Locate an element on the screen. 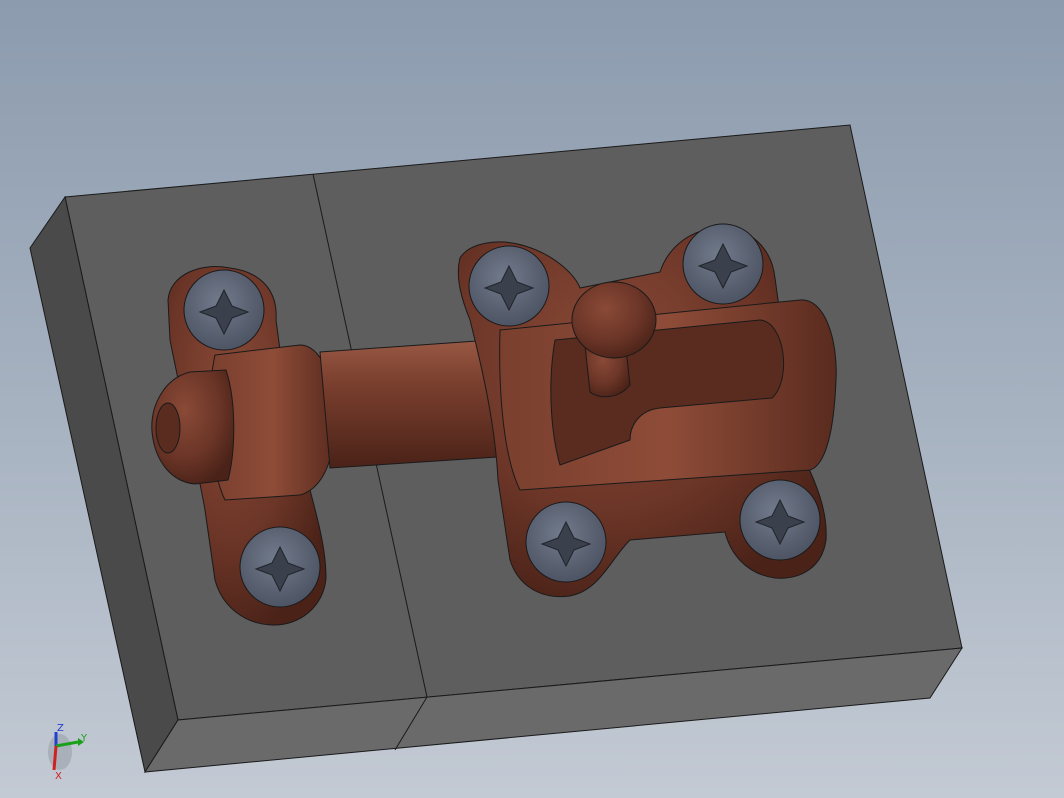 Image resolution: width=1064 pixels, height=798 pixels. screw-latch-top-right is located at coordinates (723, 264).